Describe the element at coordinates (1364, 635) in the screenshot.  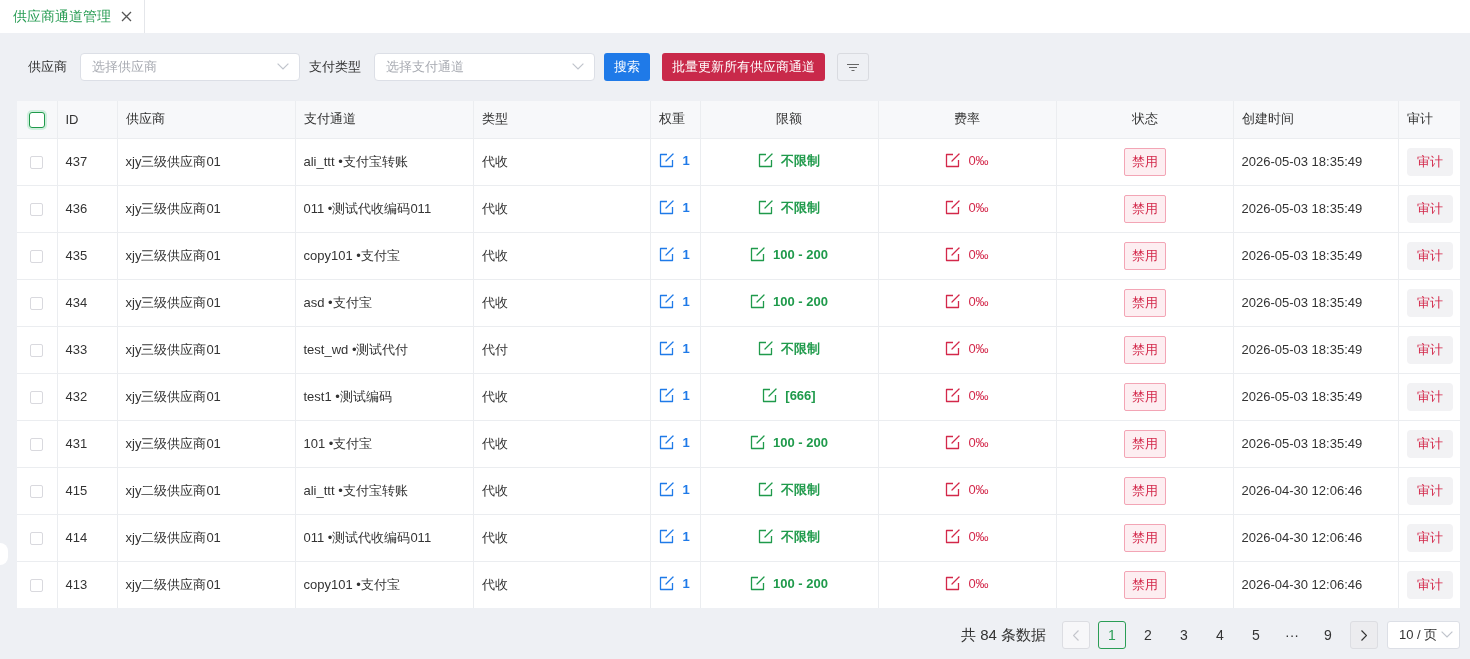
I see `next-page-button` at that location.